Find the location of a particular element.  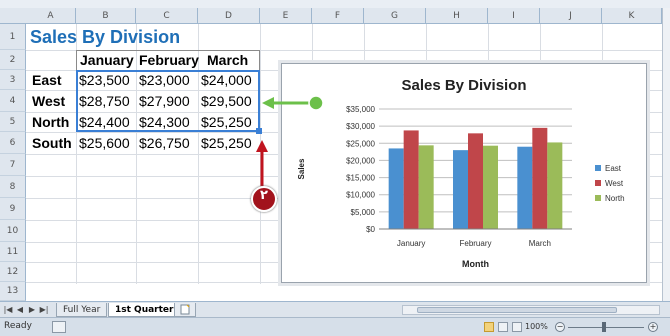

new-sheet-icon is located at coordinates (185, 309).